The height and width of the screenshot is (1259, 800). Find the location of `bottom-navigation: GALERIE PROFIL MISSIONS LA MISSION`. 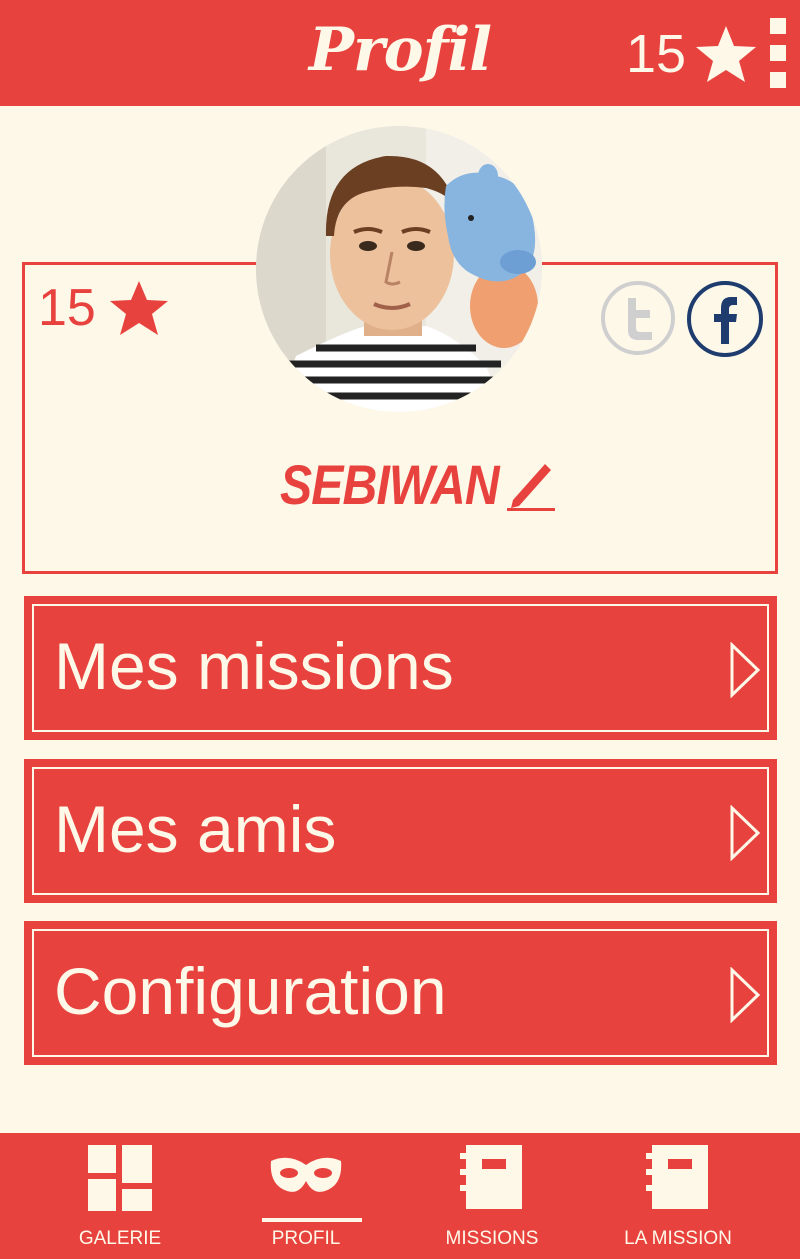

bottom-navigation: GALERIE PROFIL MISSIONS LA MISSION is located at coordinates (400, 1196).